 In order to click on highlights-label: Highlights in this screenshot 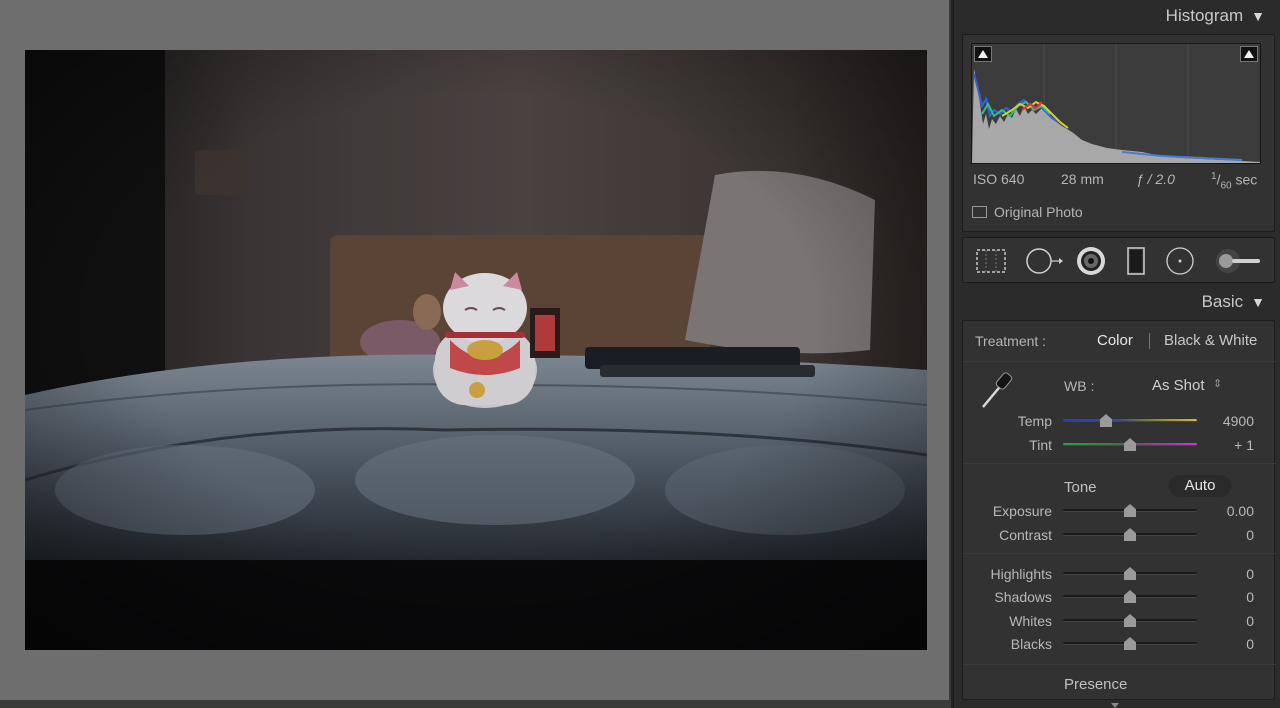, I will do `click(1021, 574)`.